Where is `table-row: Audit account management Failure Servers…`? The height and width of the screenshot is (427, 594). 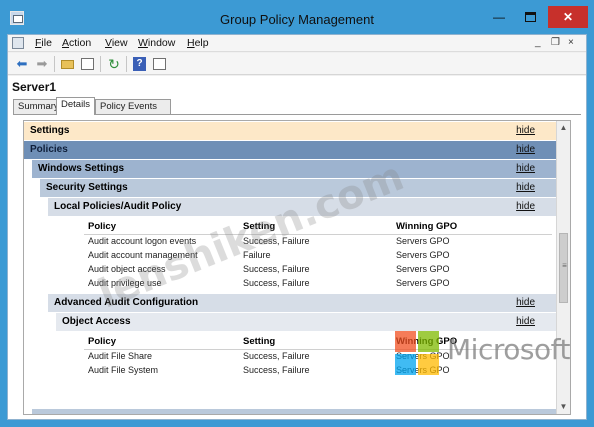 table-row: Audit account management Failure Servers… is located at coordinates (269, 255).